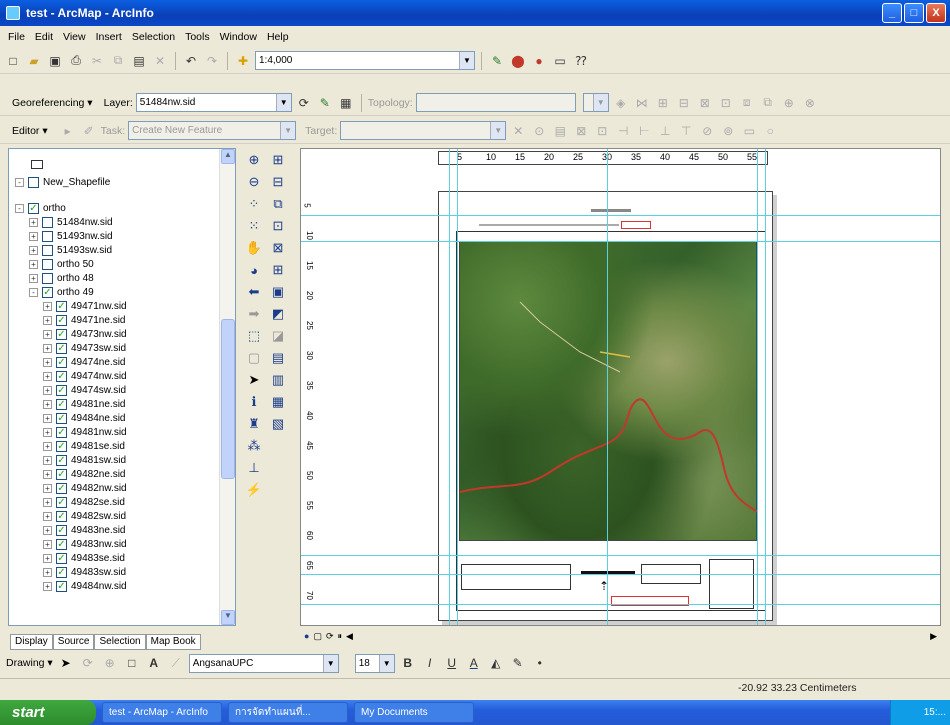 The height and width of the screenshot is (725, 950). I want to click on toc-layer-item: + ✓ 49473nw.sid, so click(85, 334).